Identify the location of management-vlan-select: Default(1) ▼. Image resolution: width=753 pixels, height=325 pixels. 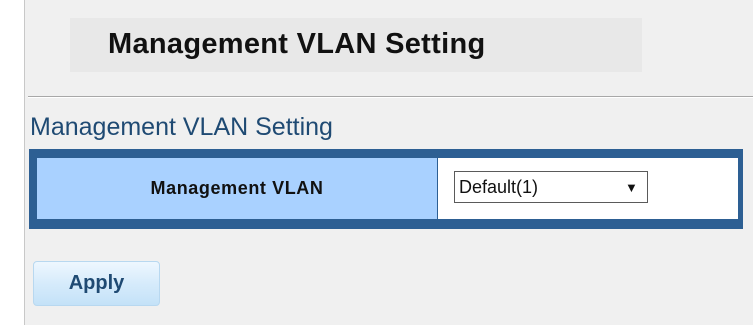
(551, 187).